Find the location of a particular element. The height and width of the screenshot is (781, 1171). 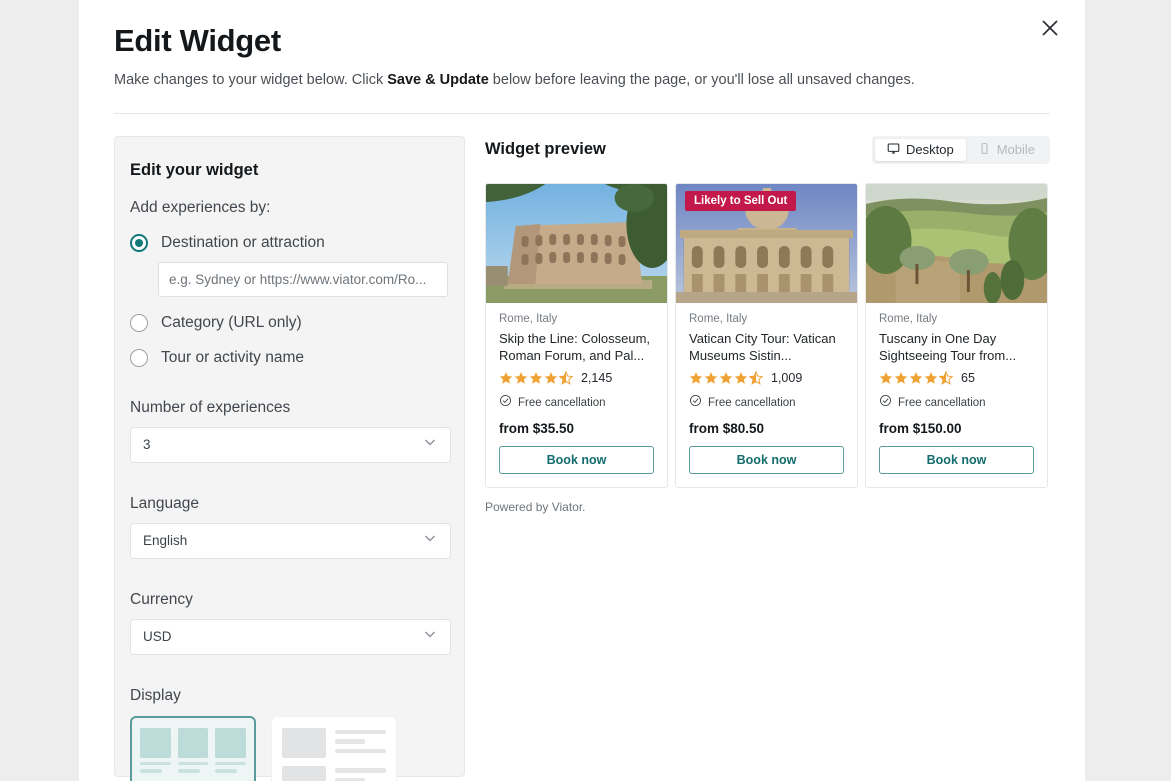

display-option-list-layout is located at coordinates (334, 748).